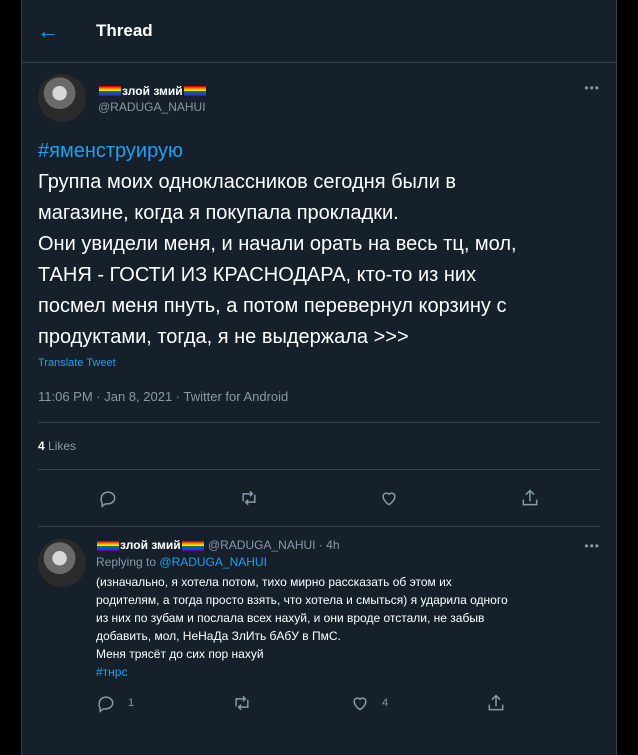 This screenshot has width=638, height=755. I want to click on reply-line: Меня трясёт до сих пор нахуй, so click(180, 654).